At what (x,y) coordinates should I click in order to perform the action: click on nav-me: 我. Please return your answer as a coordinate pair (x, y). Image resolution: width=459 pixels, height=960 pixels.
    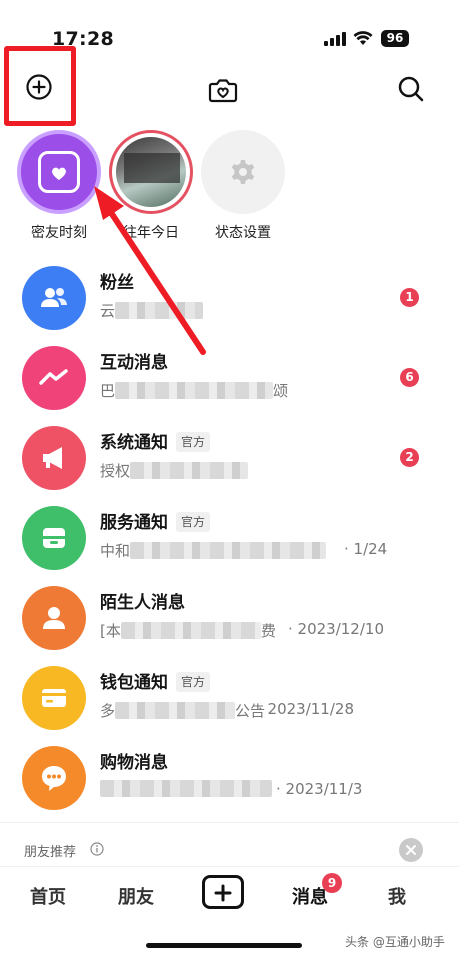
    Looking at the image, I should click on (397, 896).